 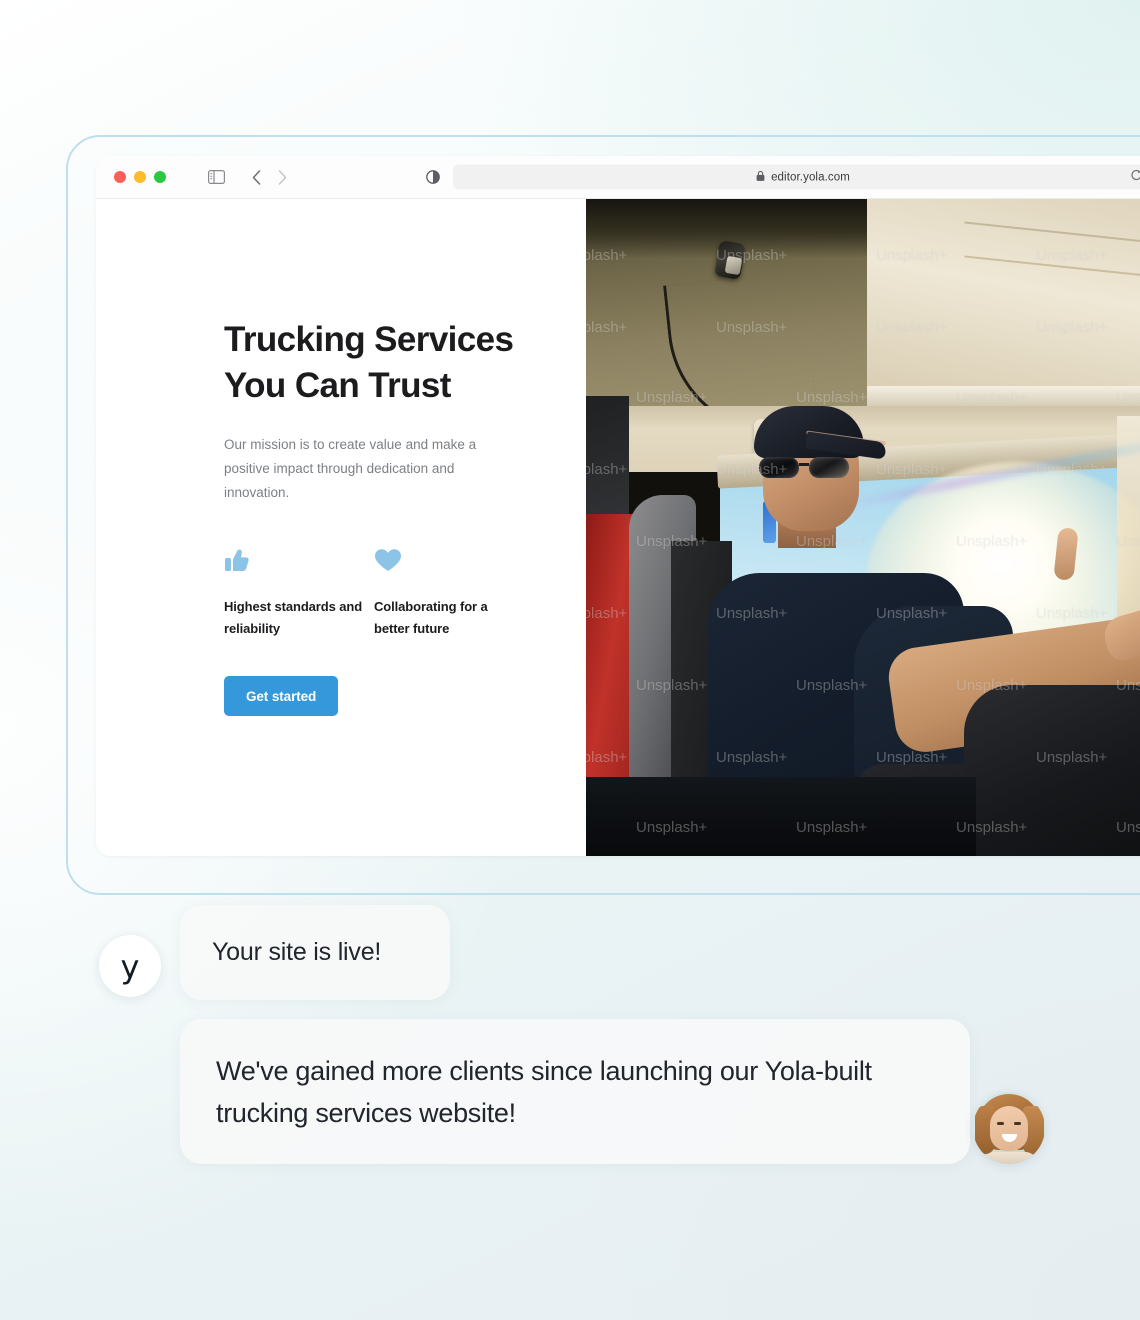 I want to click on feature-label: Collaborating for a better future, so click(x=431, y=617).